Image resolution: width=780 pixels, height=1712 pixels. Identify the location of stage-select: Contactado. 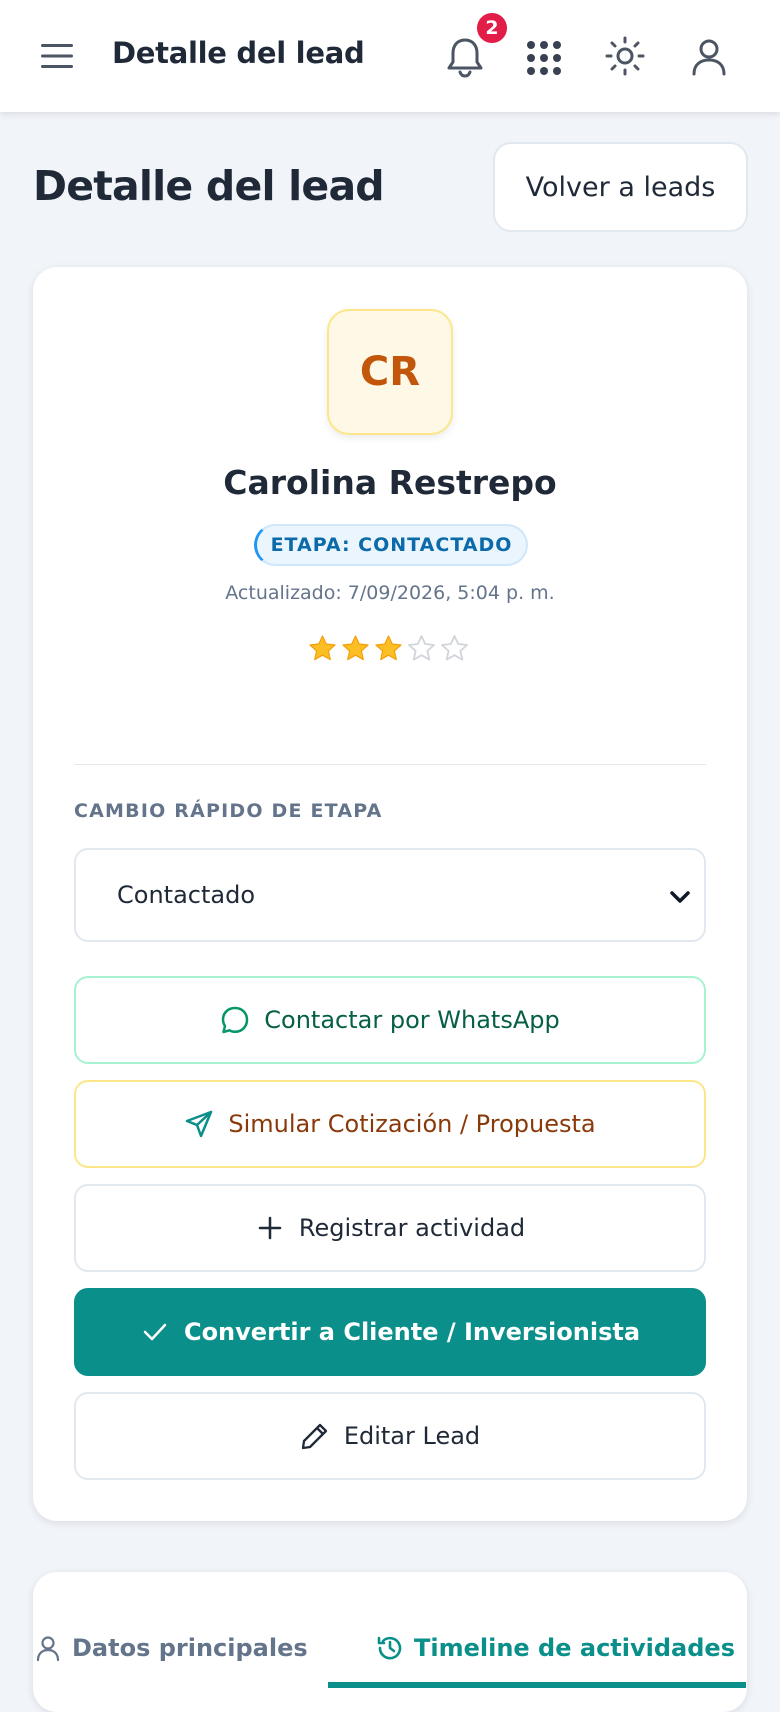
(390, 895).